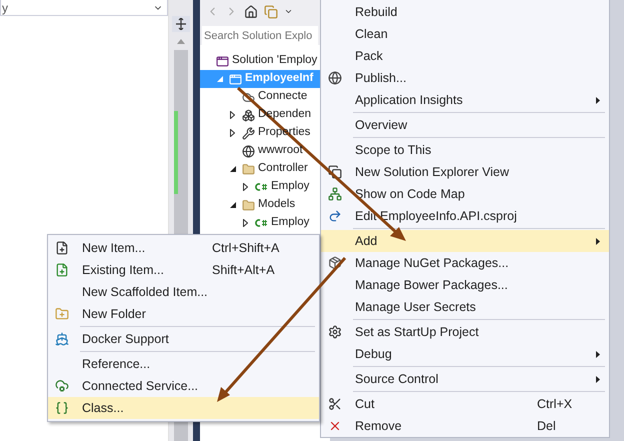 The width and height of the screenshot is (624, 441). Describe the element at coordinates (271, 11) in the screenshot. I see `switch-views-icon` at that location.